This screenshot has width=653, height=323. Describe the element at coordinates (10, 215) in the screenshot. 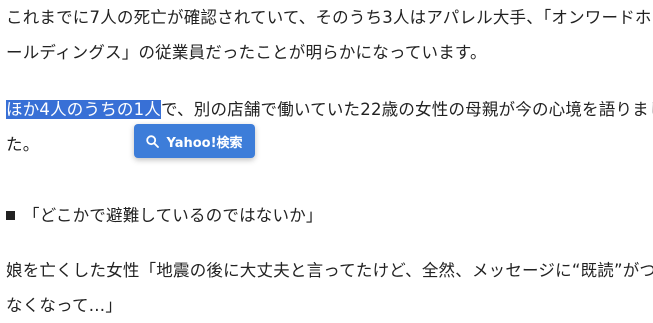

I see `bullet-square-icon` at that location.